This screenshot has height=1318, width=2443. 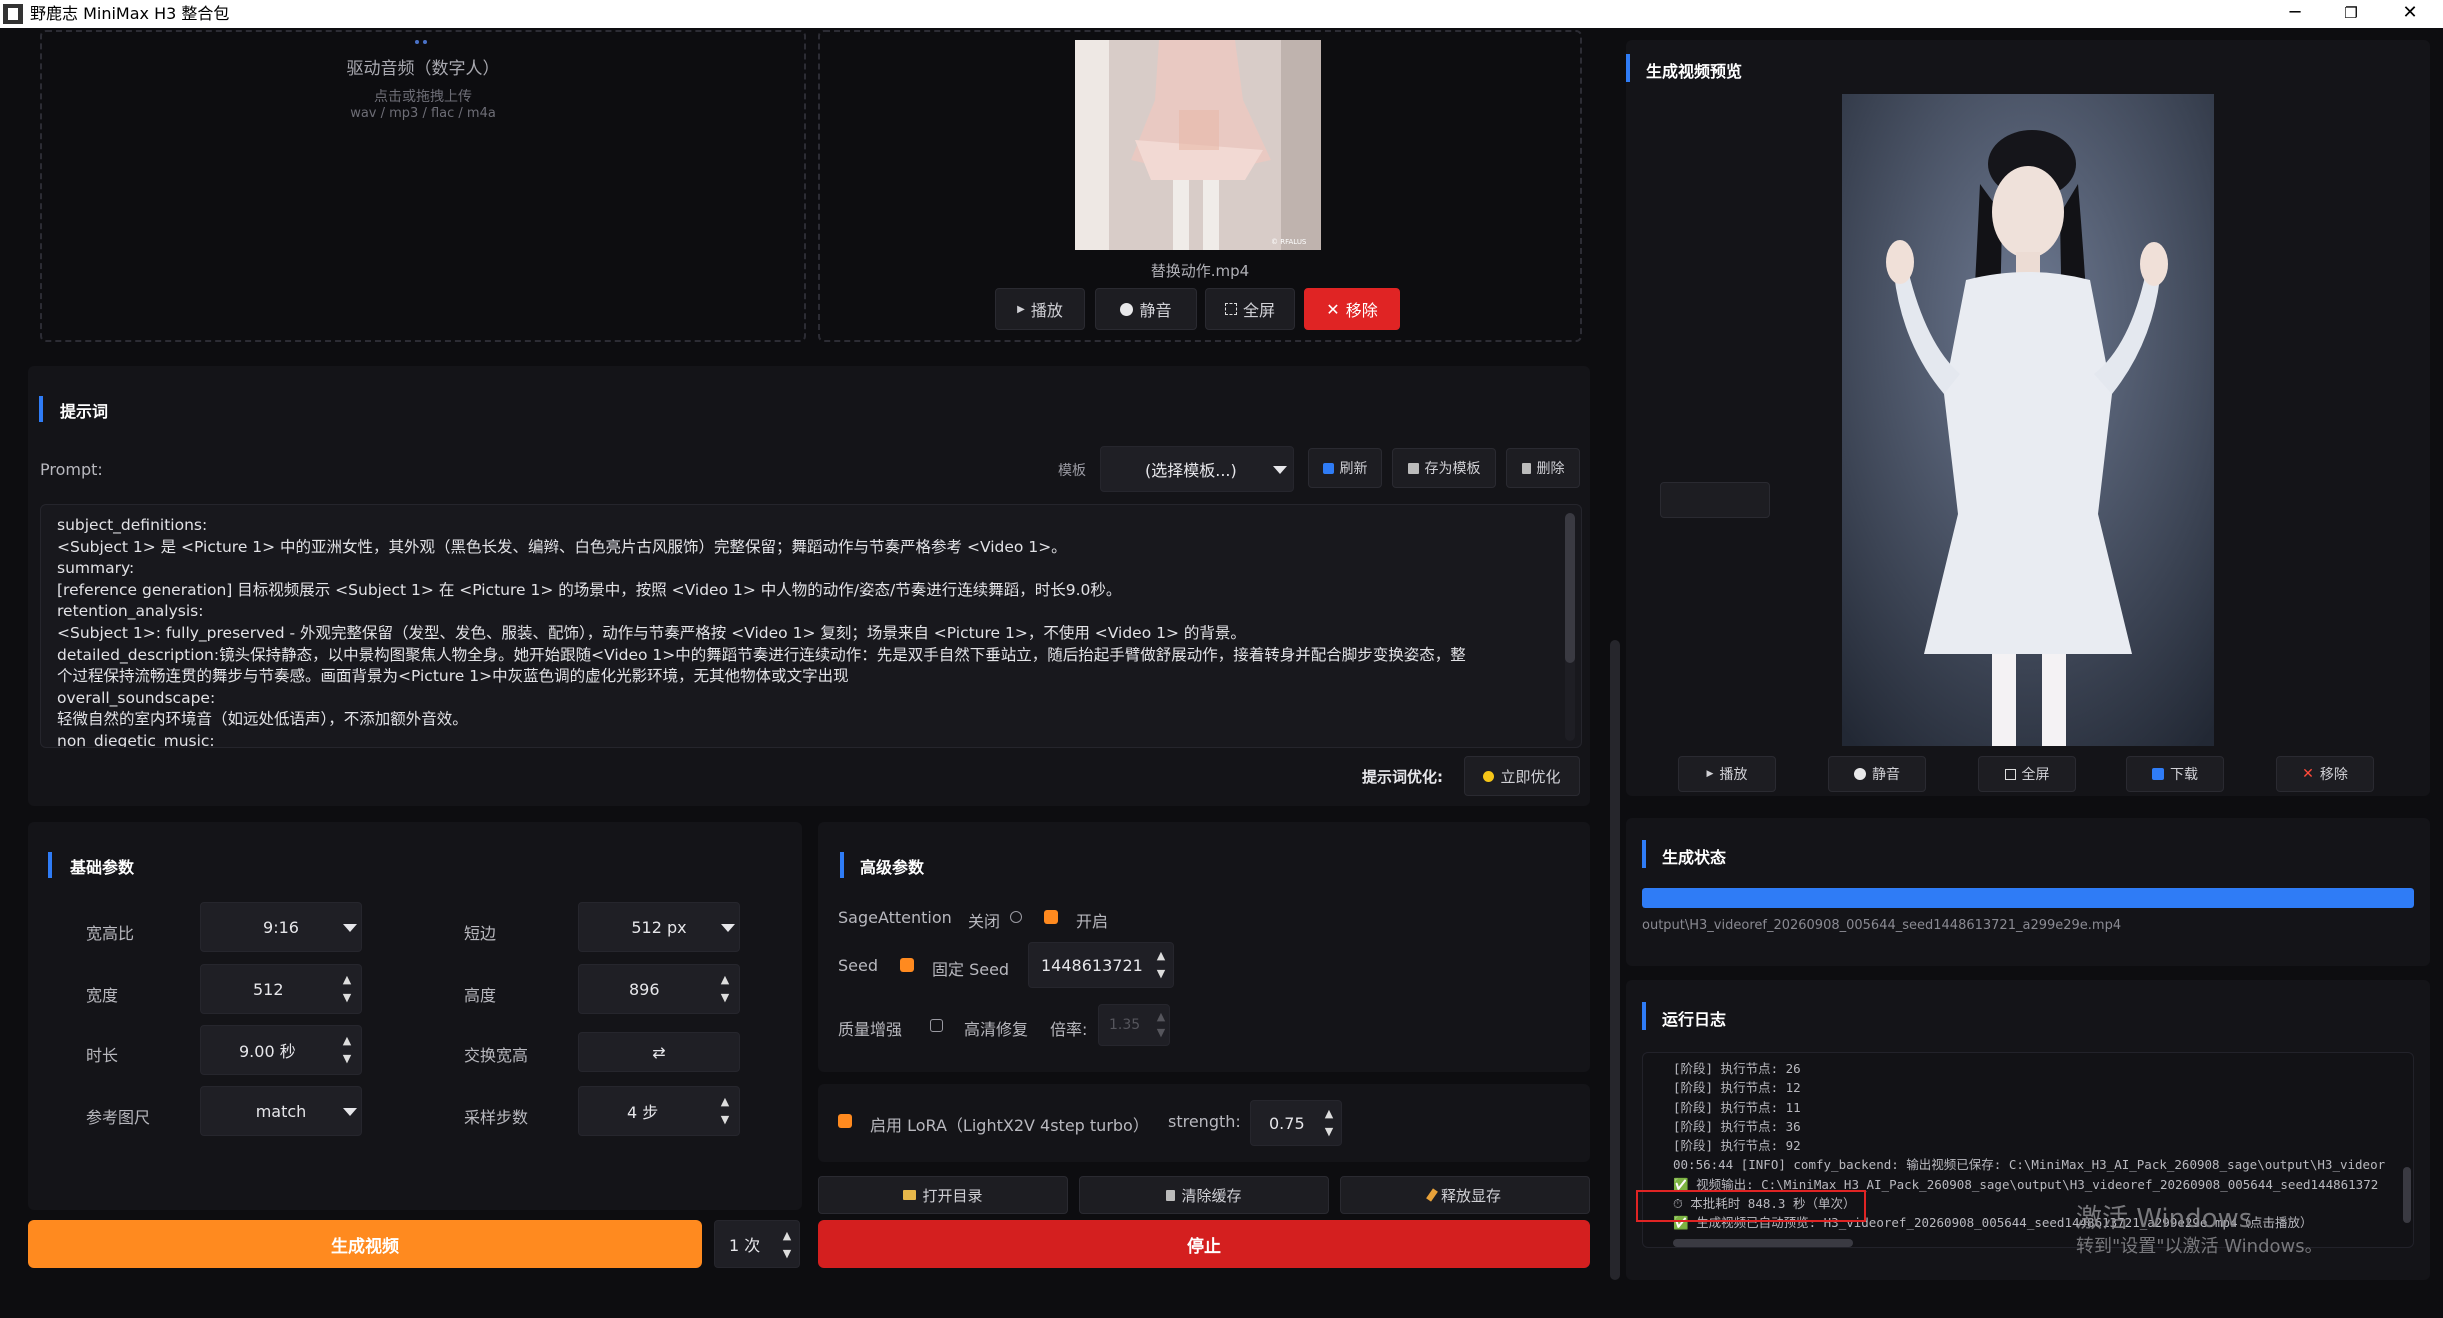 What do you see at coordinates (936, 1025) in the screenshot?
I see `hires-fix-checkbox` at bounding box center [936, 1025].